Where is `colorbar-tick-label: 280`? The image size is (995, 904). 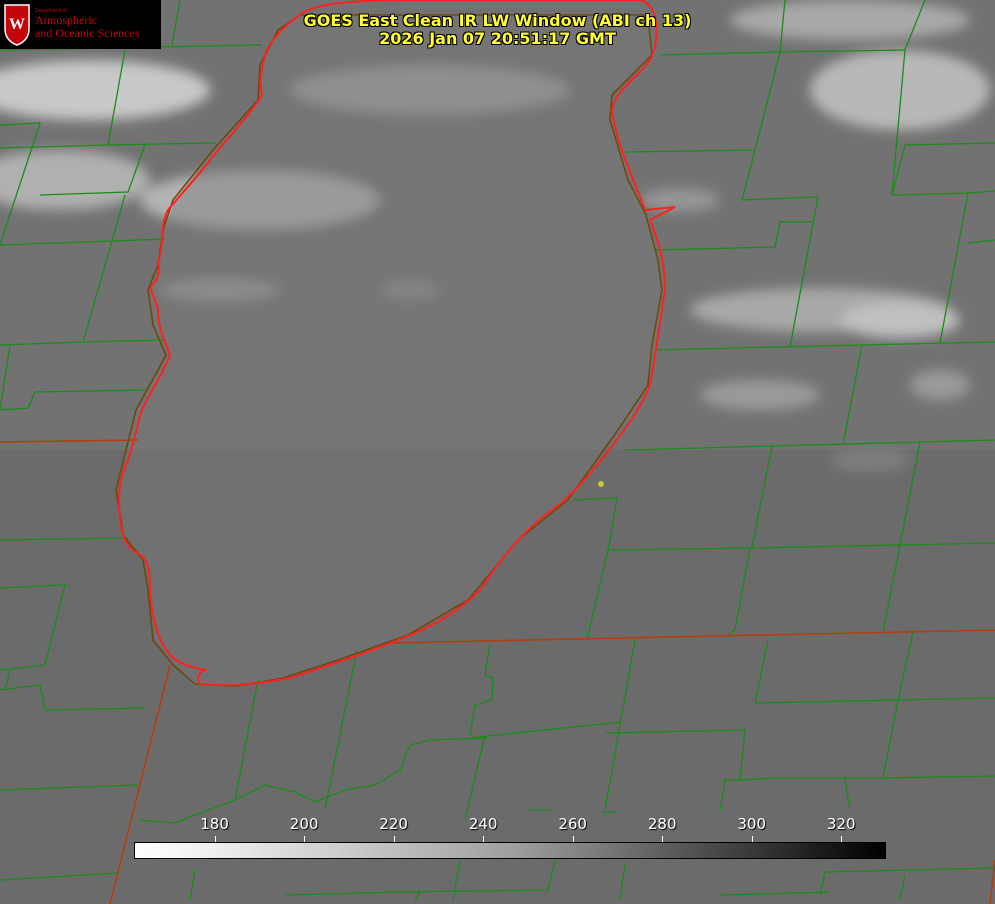
colorbar-tick-label: 280 is located at coordinates (662, 824).